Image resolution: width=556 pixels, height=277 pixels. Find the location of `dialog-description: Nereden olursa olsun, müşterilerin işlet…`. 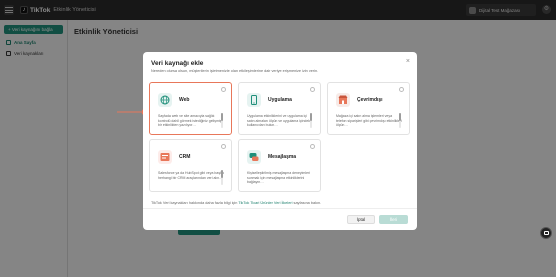

dialog-description: Nereden olursa olsun, müşterilerin işlet… is located at coordinates (235, 71).